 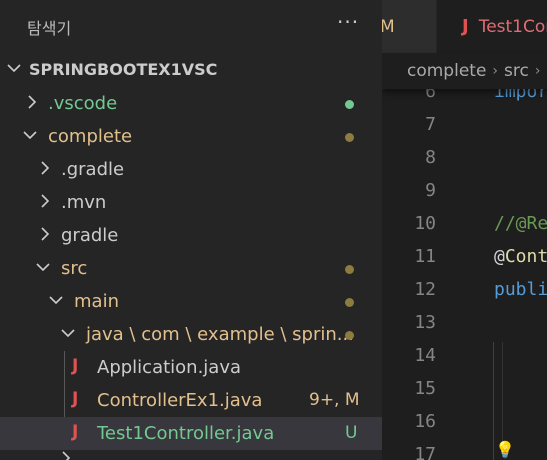 I want to click on line-number: 12, so click(x=425, y=289).